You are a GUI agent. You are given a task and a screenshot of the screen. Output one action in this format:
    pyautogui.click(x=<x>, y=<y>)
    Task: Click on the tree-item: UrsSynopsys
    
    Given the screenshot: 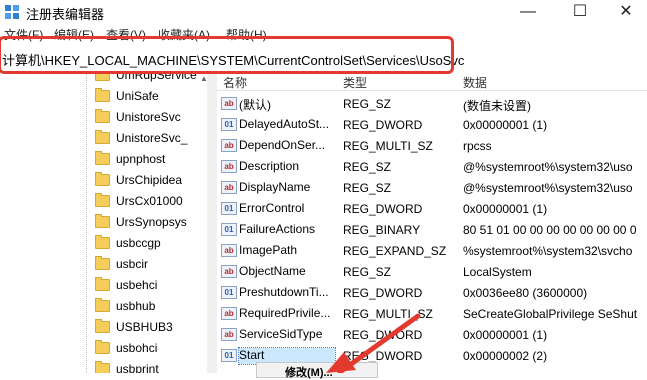 What is the action you would take?
    pyautogui.click(x=102, y=223)
    